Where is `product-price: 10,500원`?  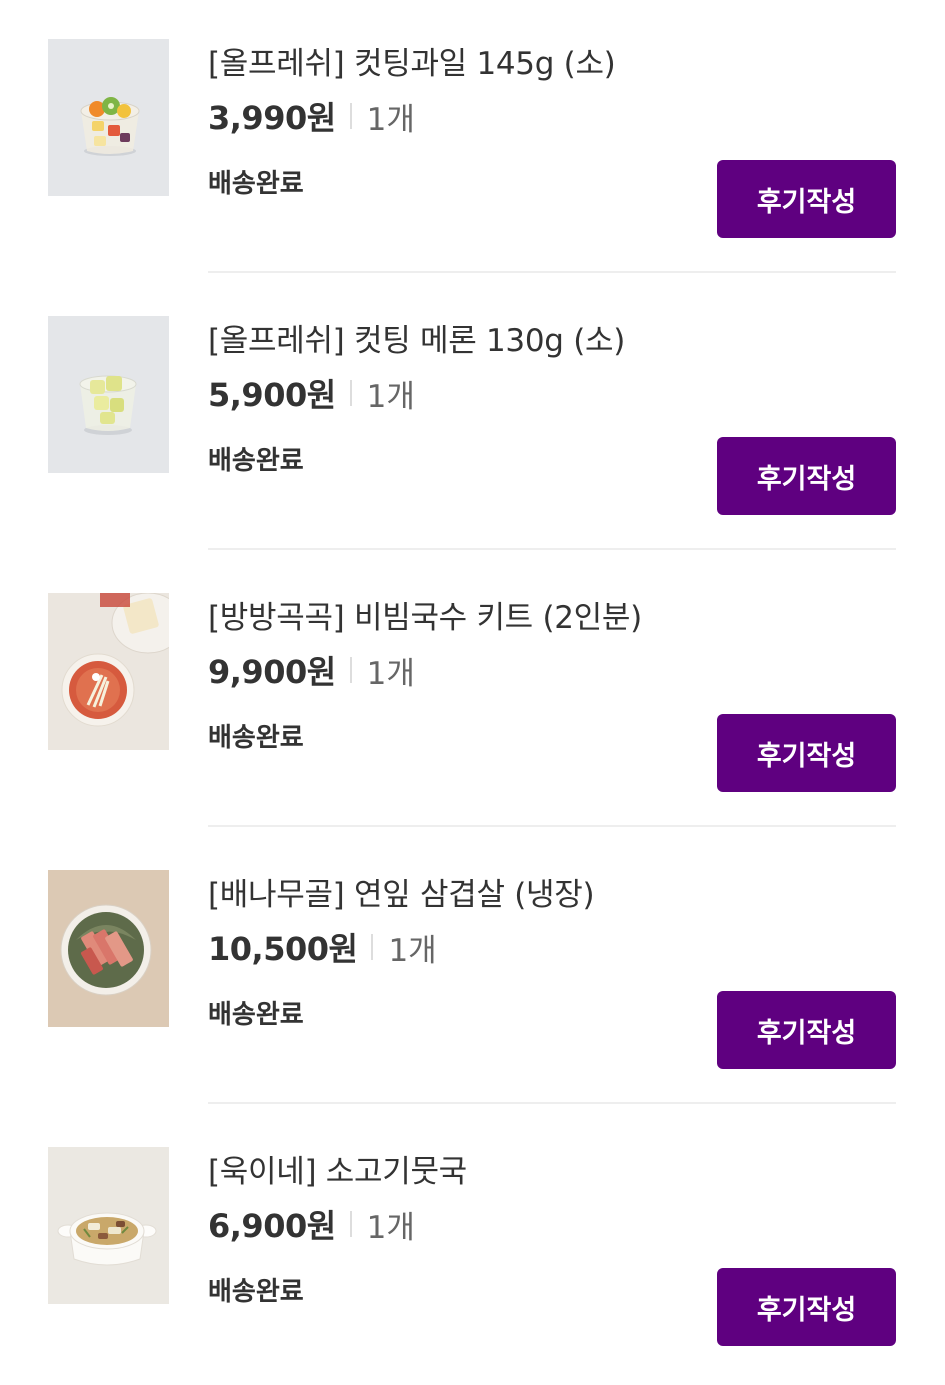 product-price: 10,500원 is located at coordinates (283, 949).